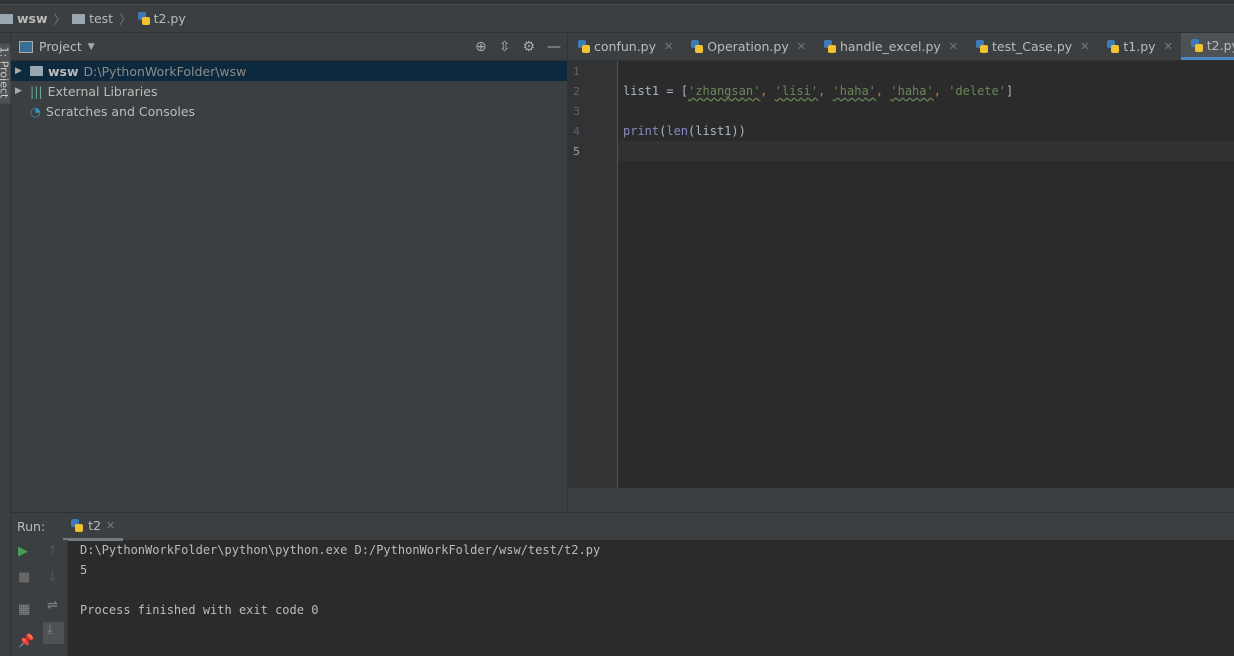 This screenshot has height=656, width=1234. Describe the element at coordinates (289, 91) in the screenshot. I see `tree-item-external-libraries: ▶ ||| External Libraries` at that location.